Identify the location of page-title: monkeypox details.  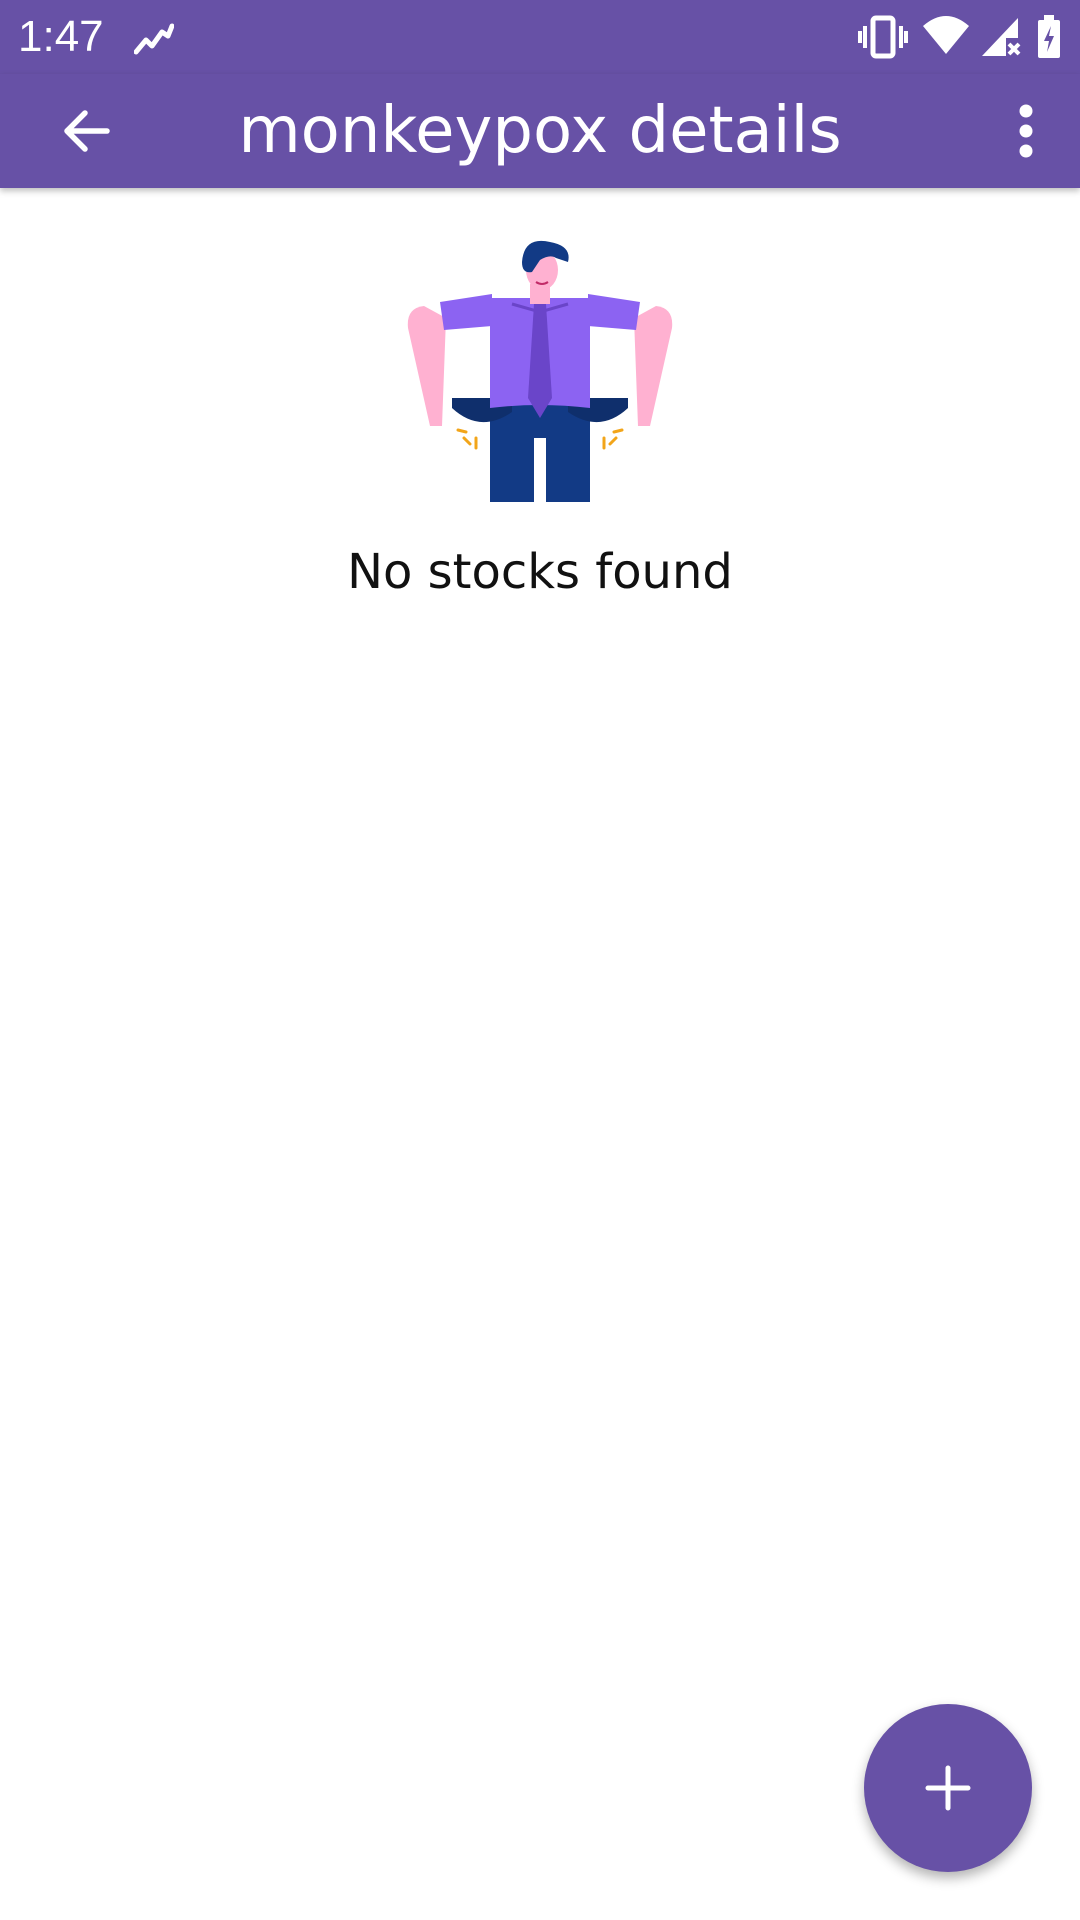
(540, 131).